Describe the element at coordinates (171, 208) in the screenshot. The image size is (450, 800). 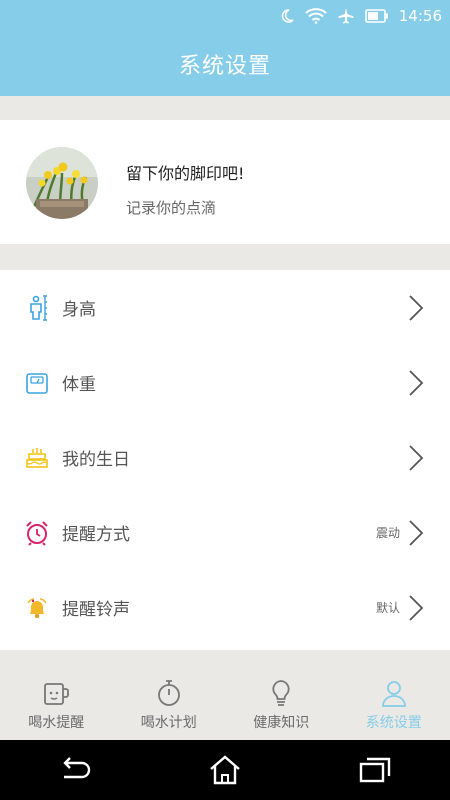
I see `profile-subtitle: 记录你的点滴` at that location.